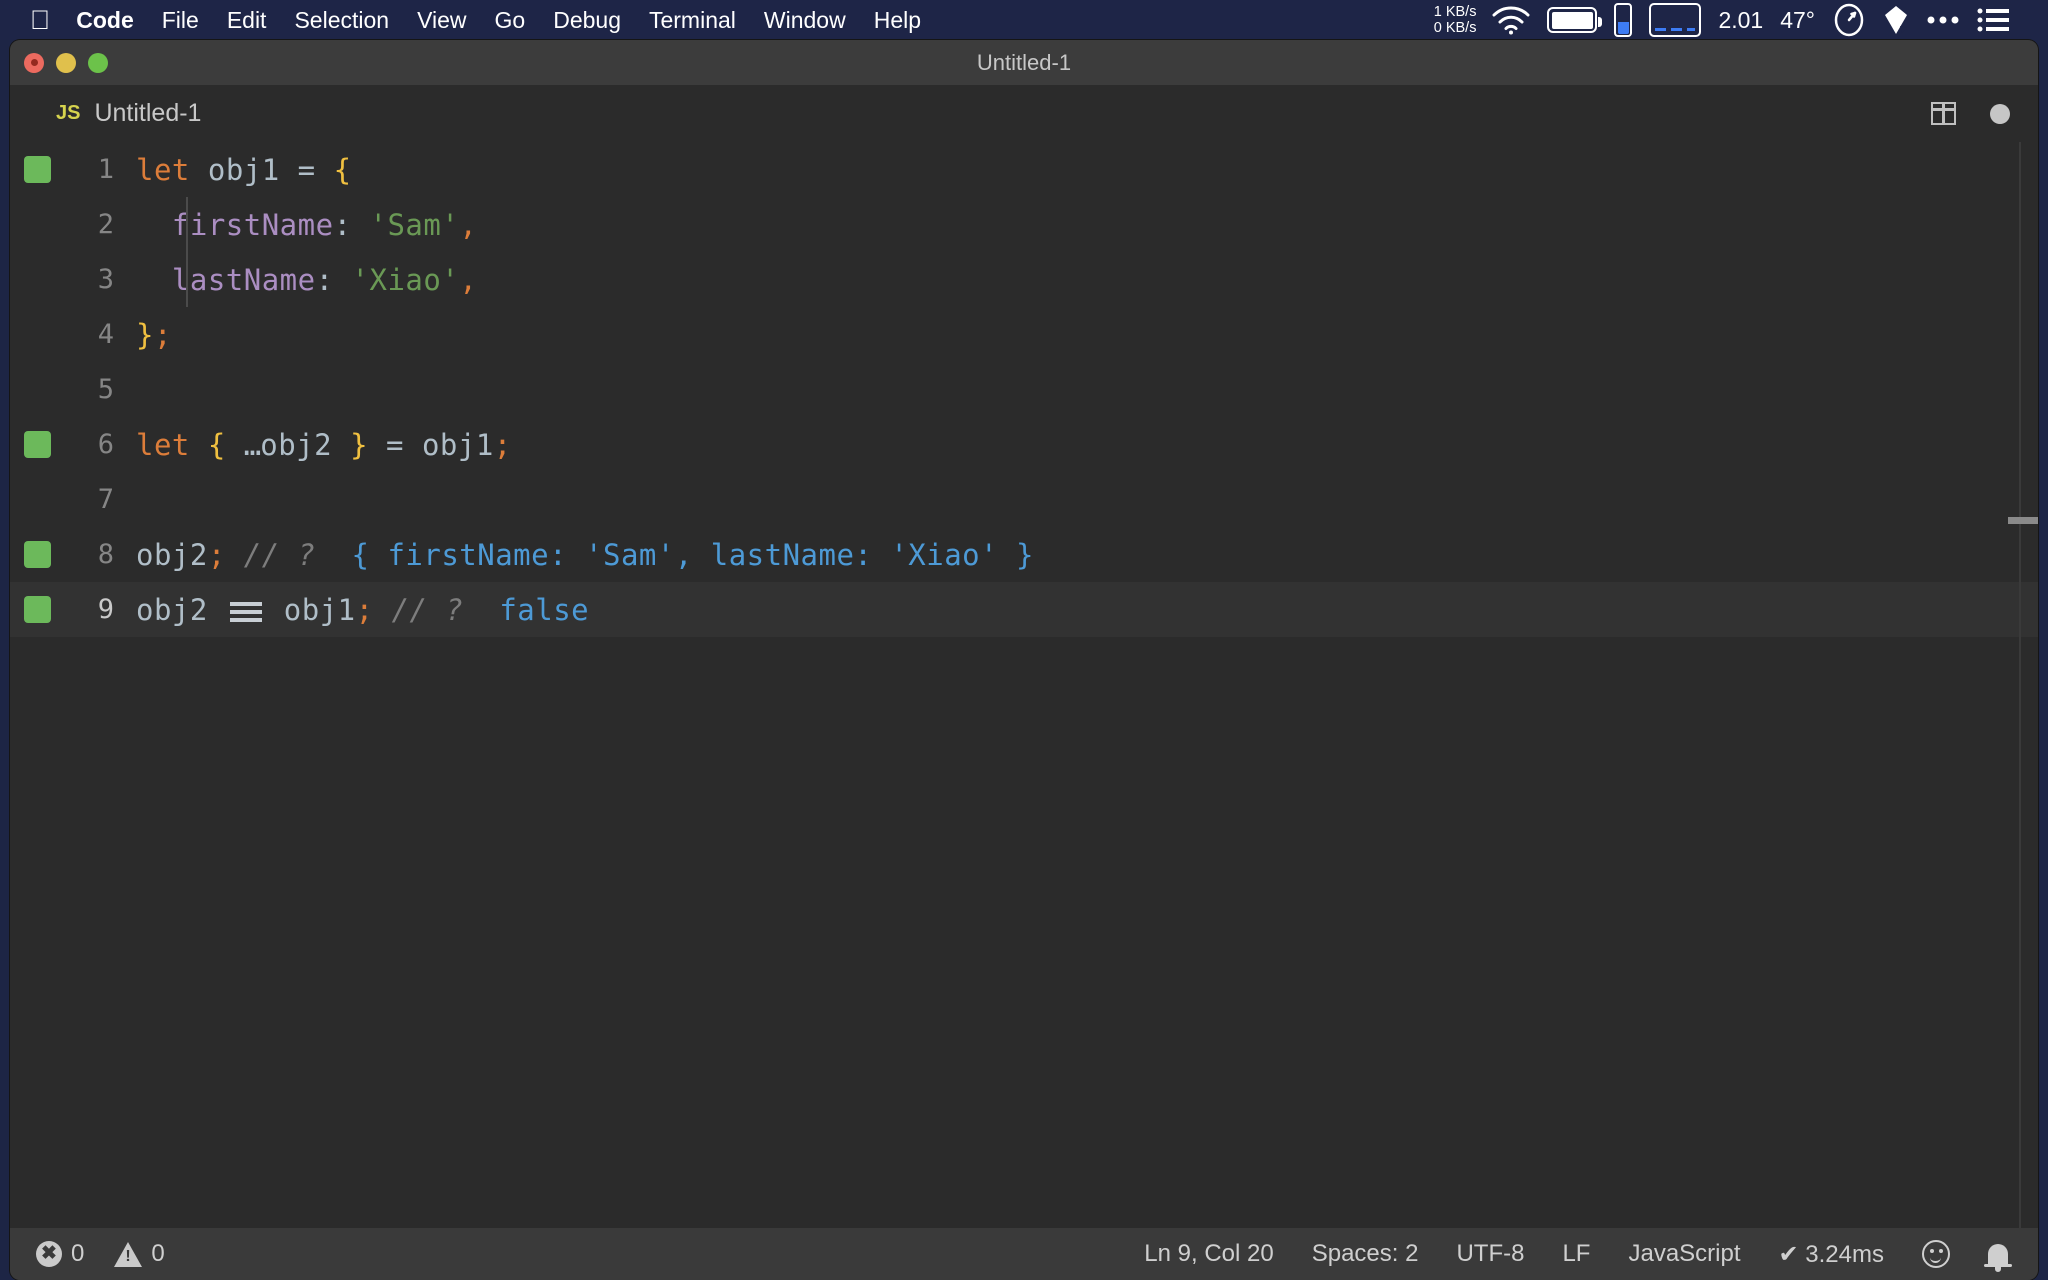 The height and width of the screenshot is (1280, 2048). I want to click on menu-item-code: Code, so click(105, 20).